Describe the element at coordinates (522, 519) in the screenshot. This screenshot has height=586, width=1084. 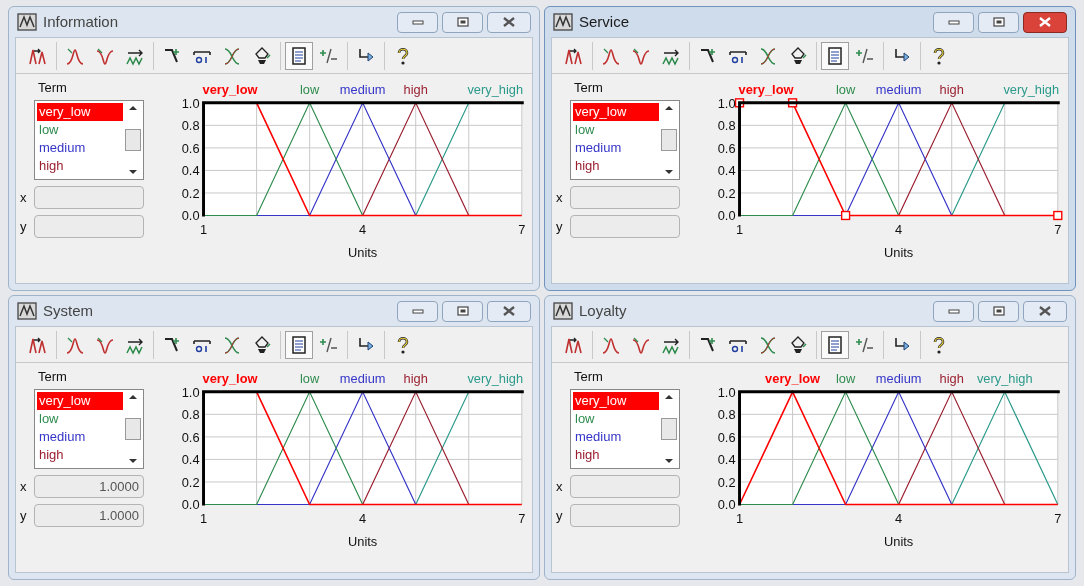
I see `x-tick-label: 7` at that location.